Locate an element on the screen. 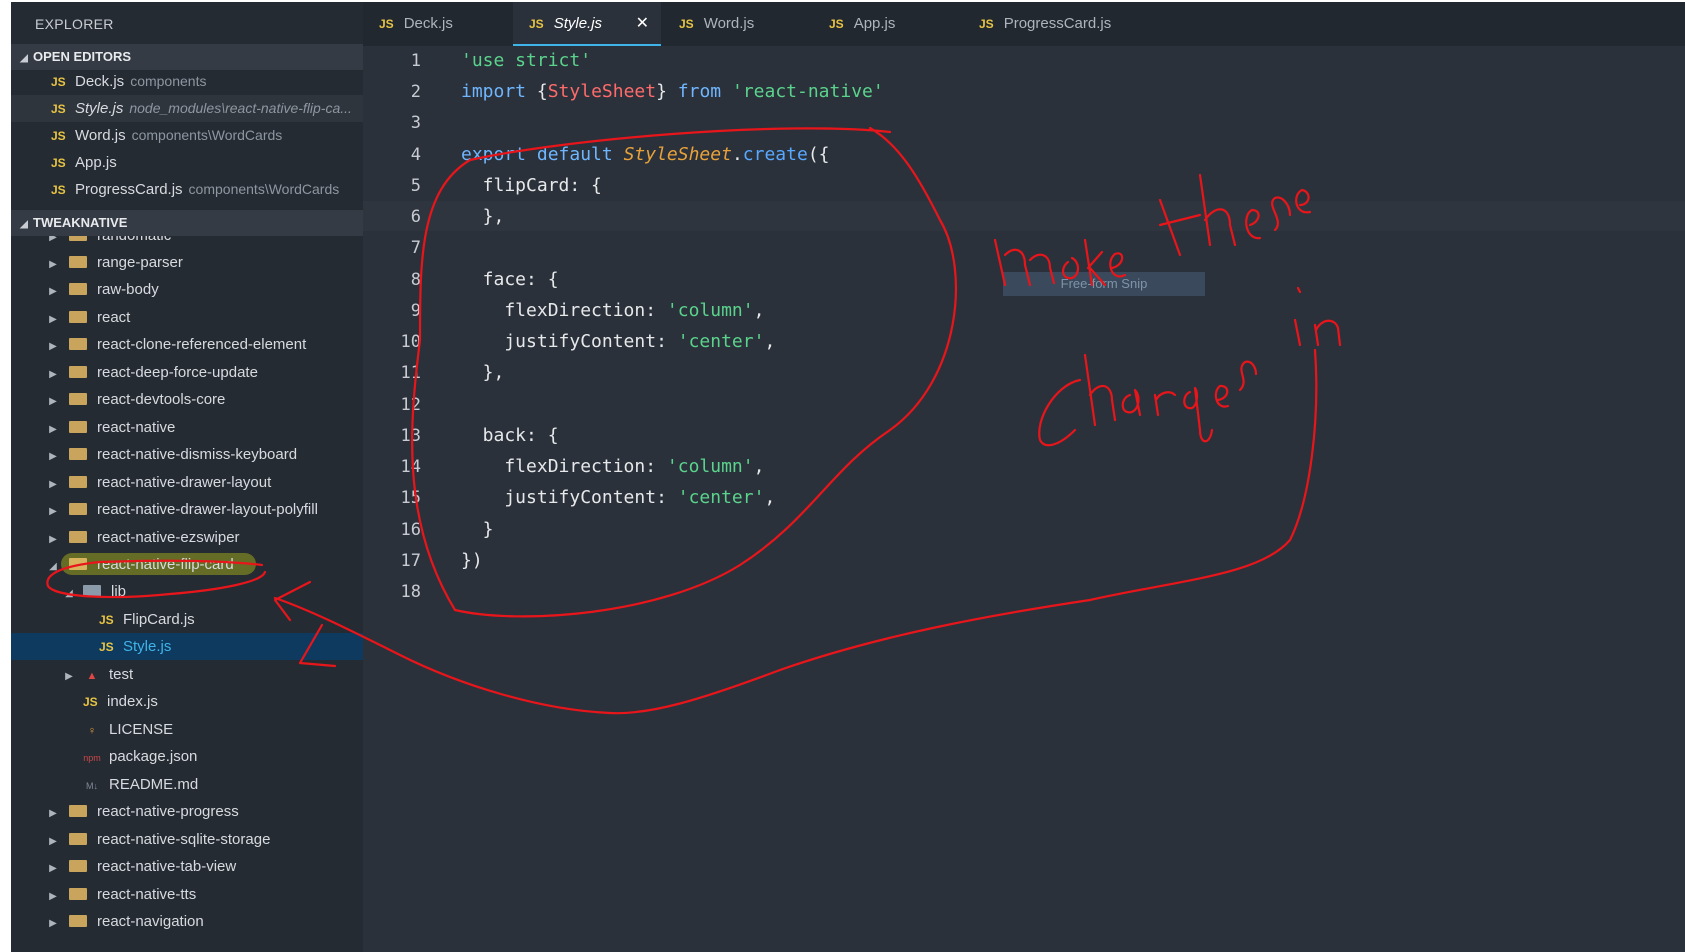  open-editor-item: JS Deck.js components is located at coordinates (187, 81).